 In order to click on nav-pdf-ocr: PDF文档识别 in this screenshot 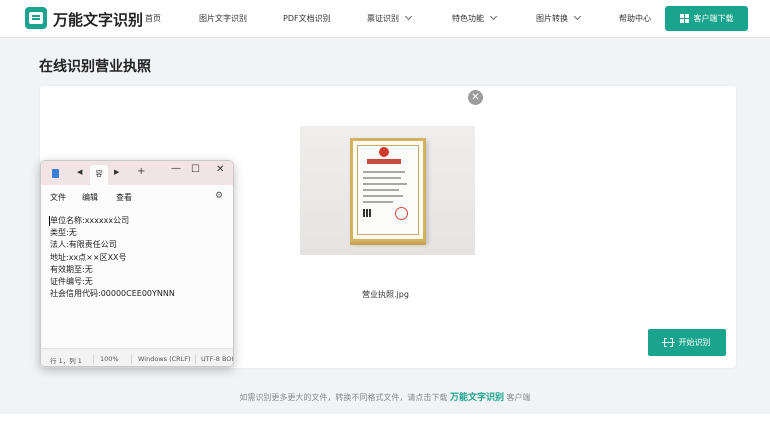, I will do `click(307, 18)`.